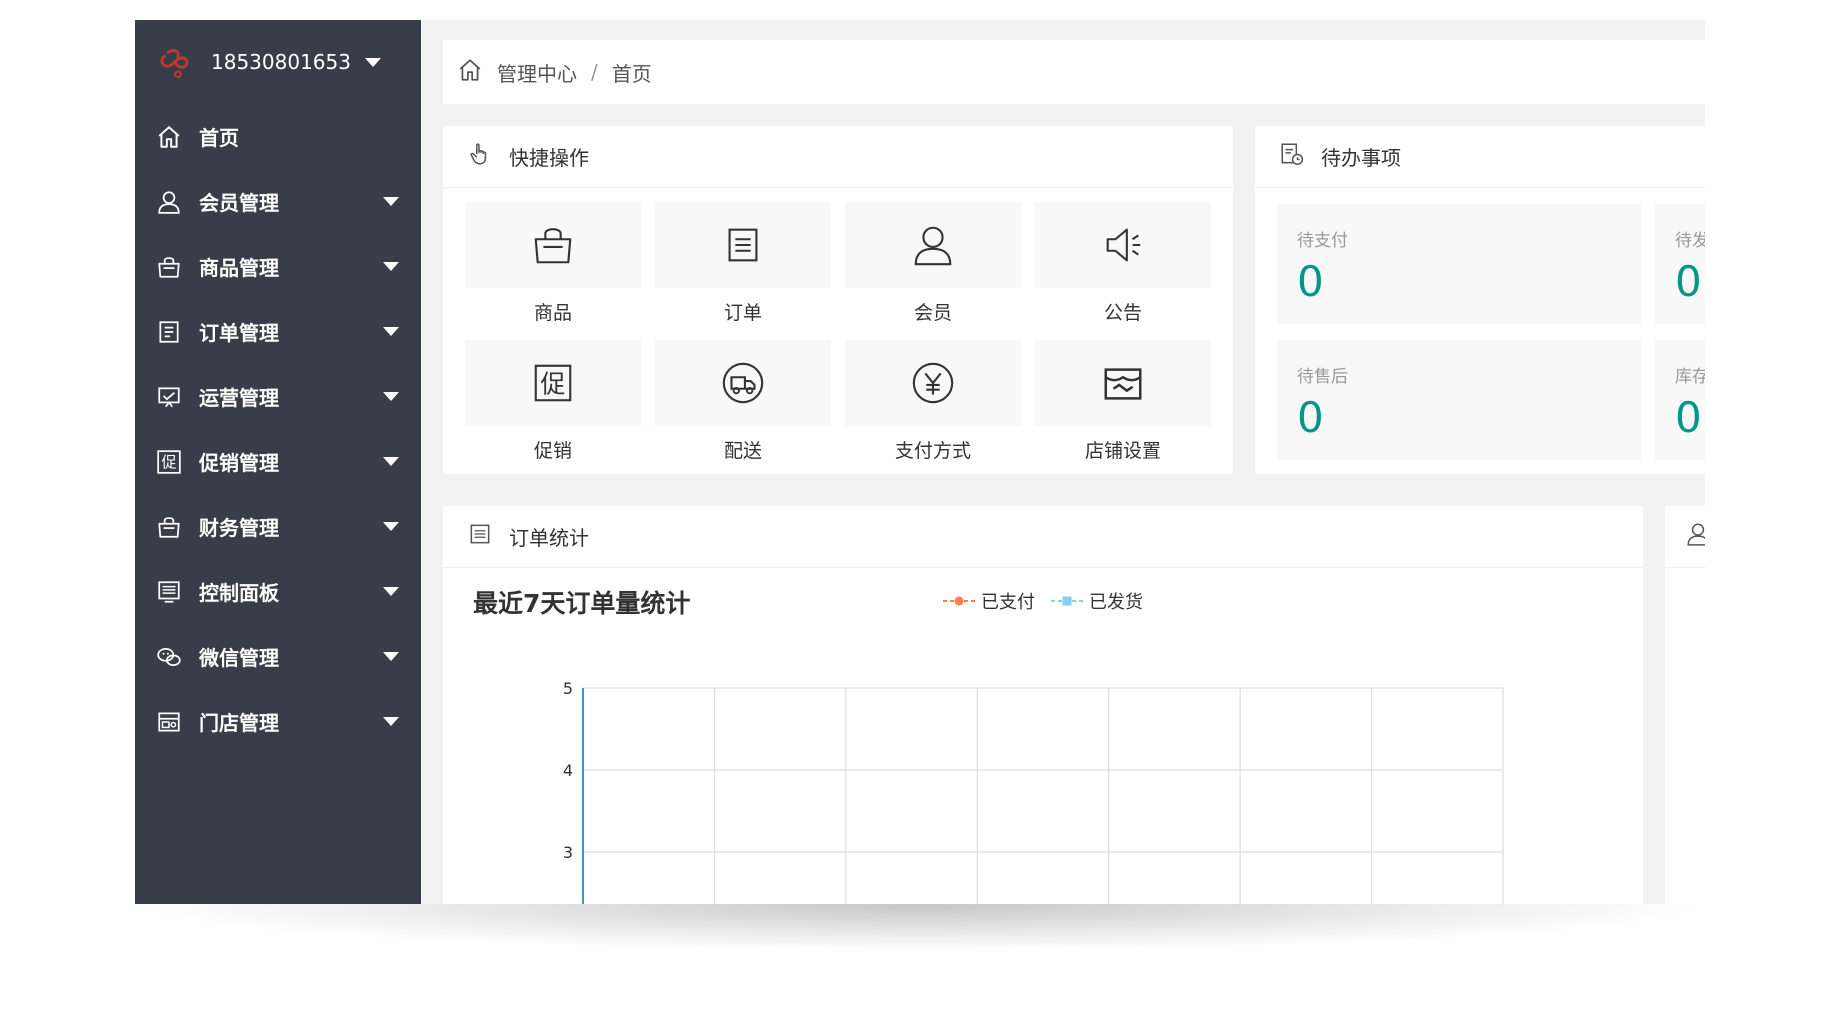  I want to click on quick-item-label: 公告, so click(1122, 313).